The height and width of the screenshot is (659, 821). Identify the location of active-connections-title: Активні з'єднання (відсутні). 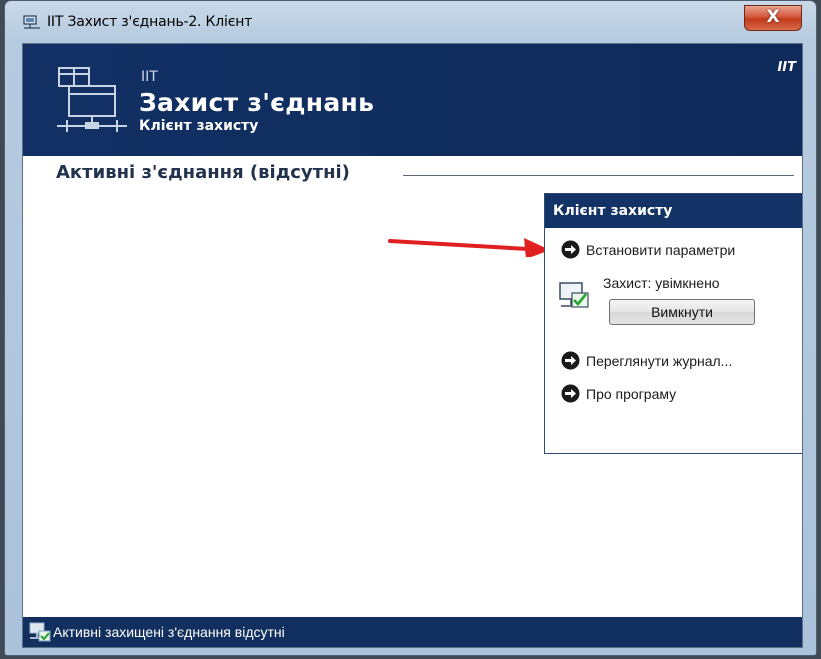
(203, 172).